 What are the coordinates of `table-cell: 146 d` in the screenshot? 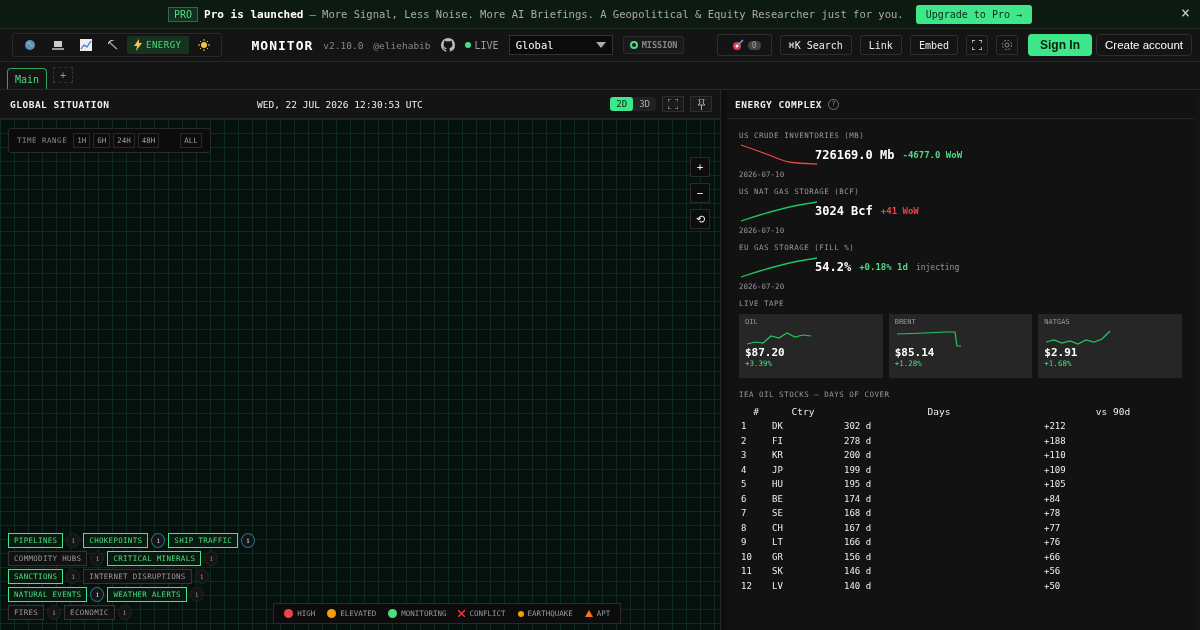 It's located at (939, 571).